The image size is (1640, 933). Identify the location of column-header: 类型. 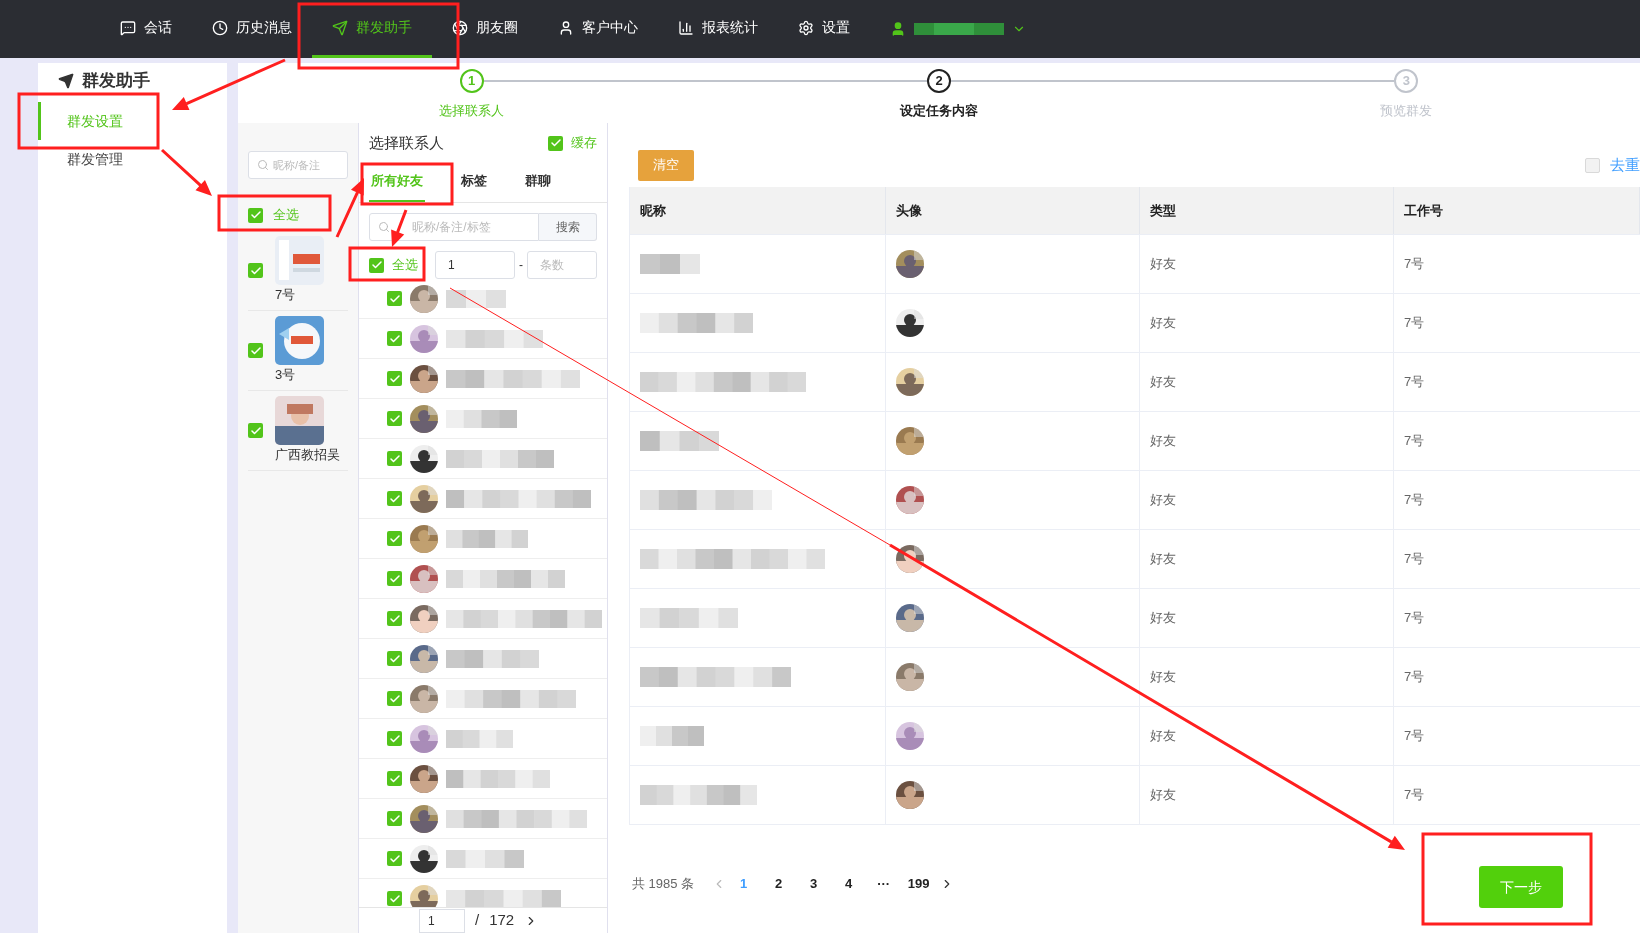
(1267, 210).